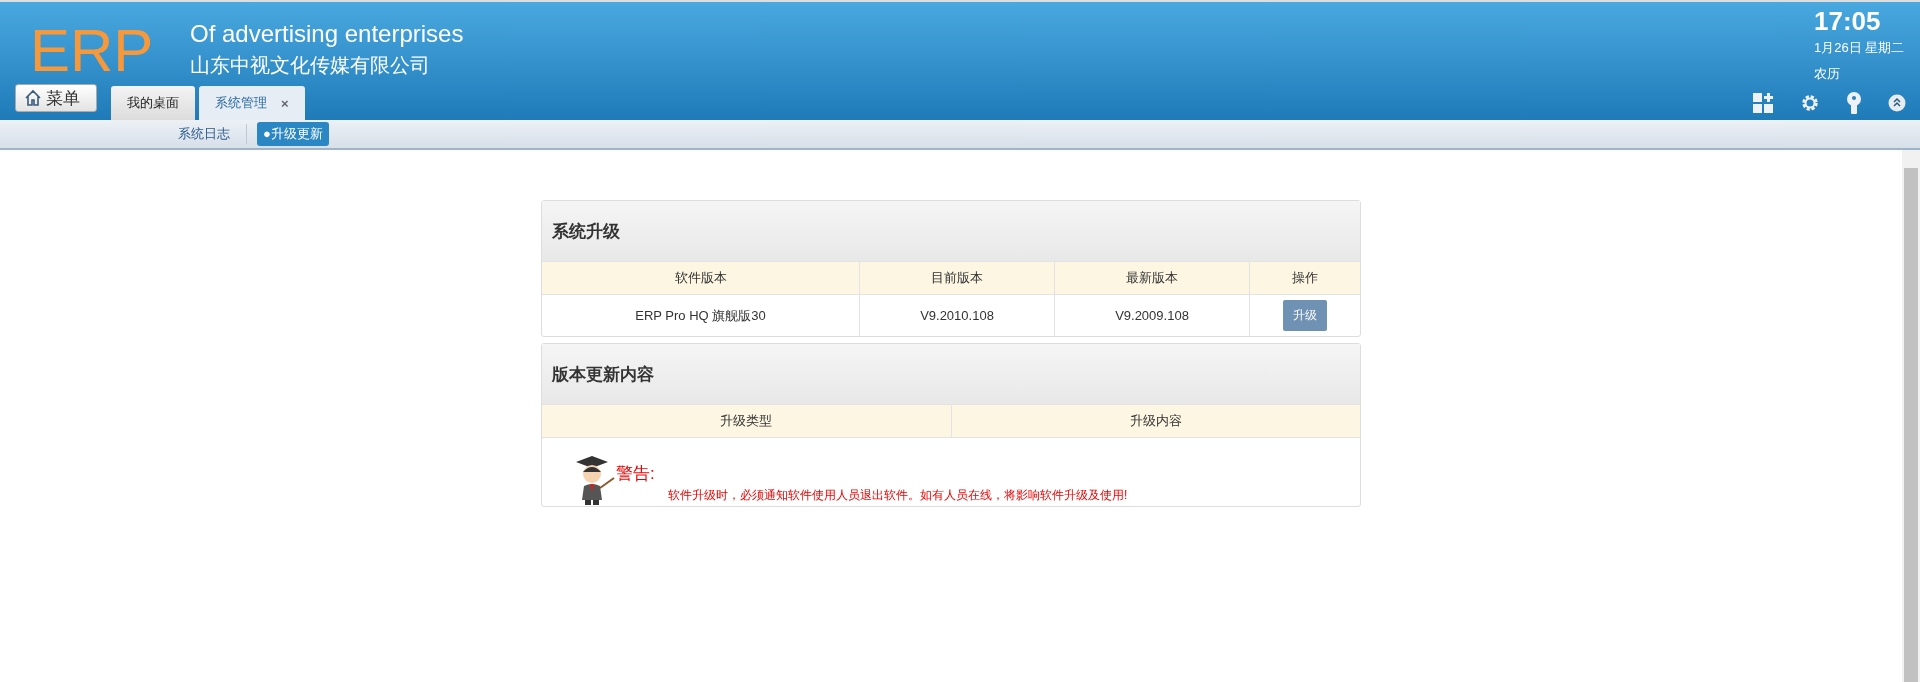  I want to click on upgrade-button: 升级, so click(1305, 315).